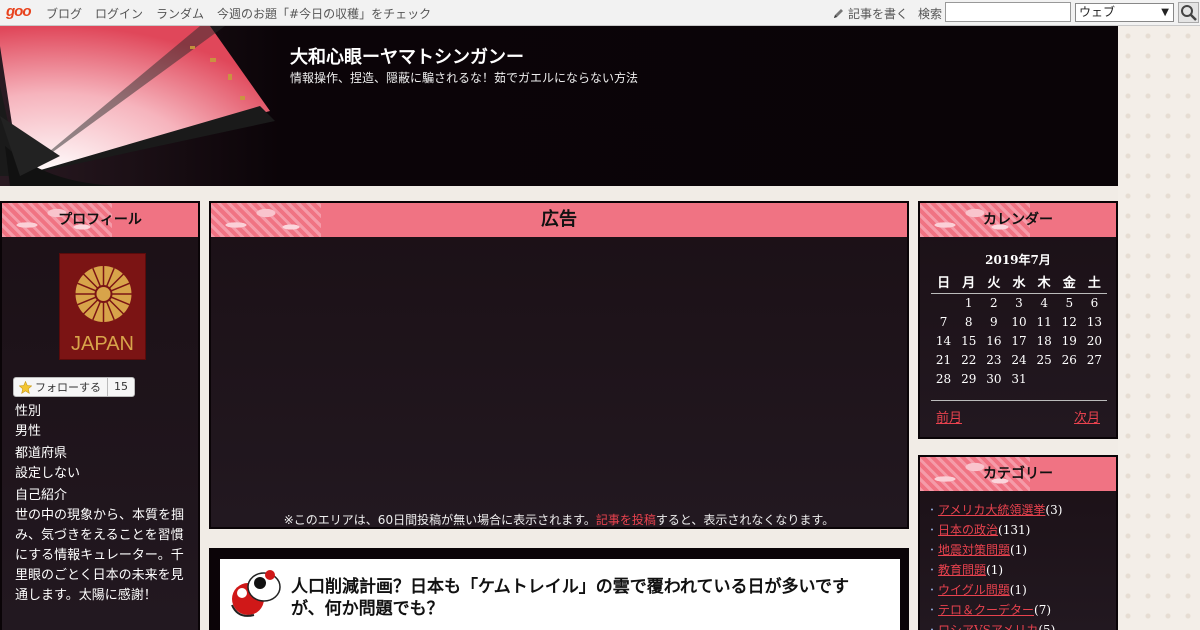 This screenshot has height=630, width=1200. What do you see at coordinates (993, 302) in the screenshot?
I see `calendar-day: 2` at bounding box center [993, 302].